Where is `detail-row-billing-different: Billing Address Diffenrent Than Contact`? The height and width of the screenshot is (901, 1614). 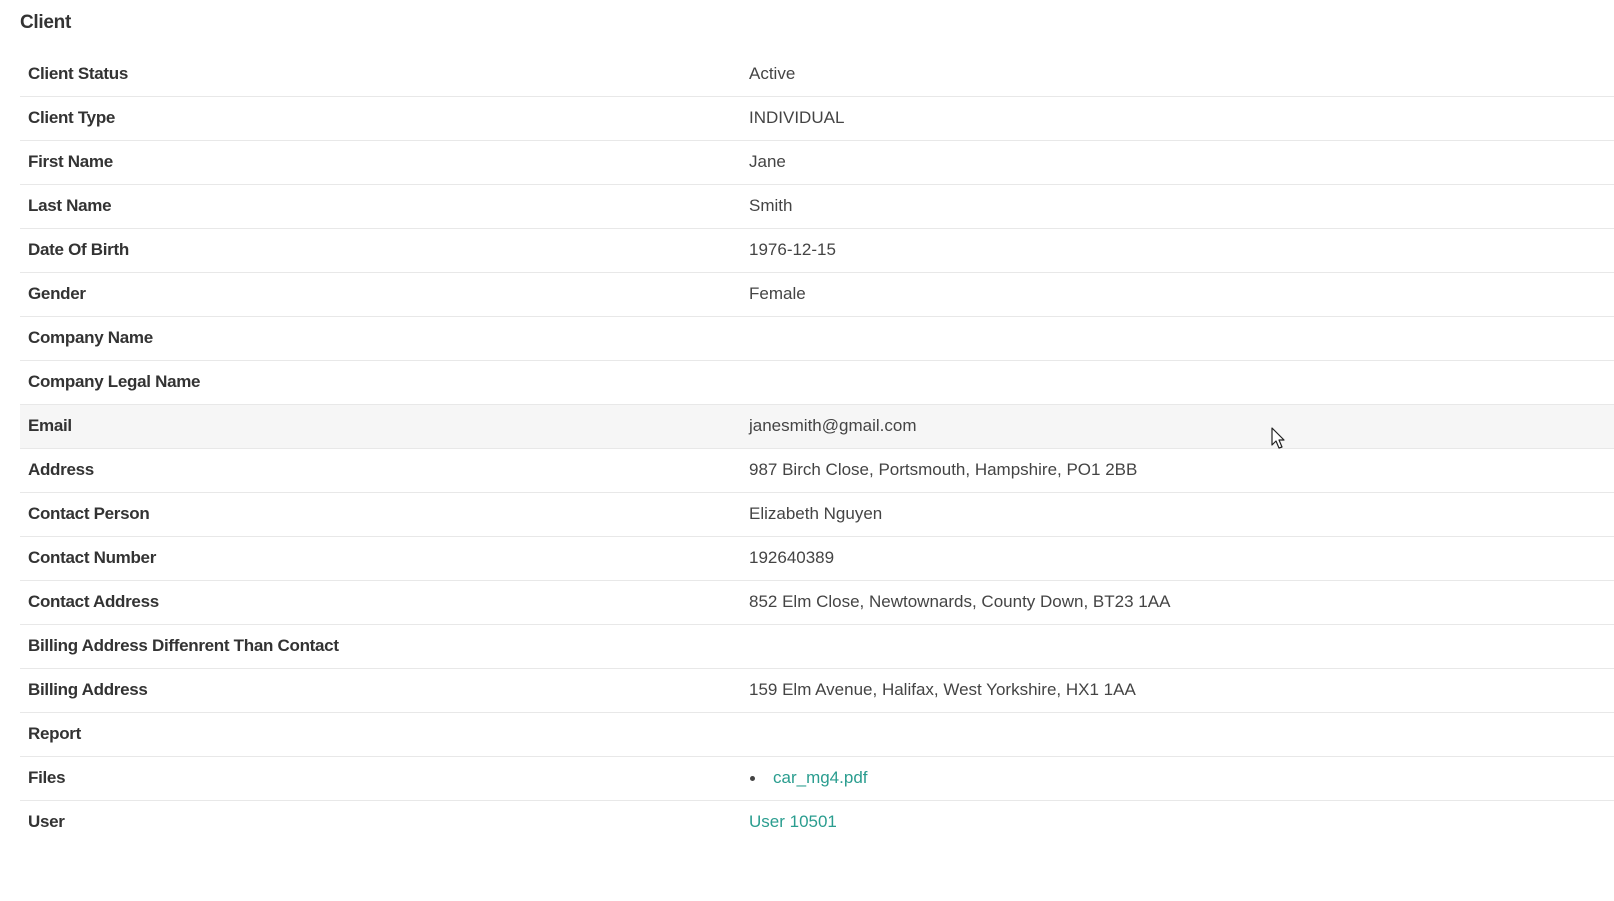
detail-row-billing-different: Billing Address Diffenrent Than Contact is located at coordinates (817, 646).